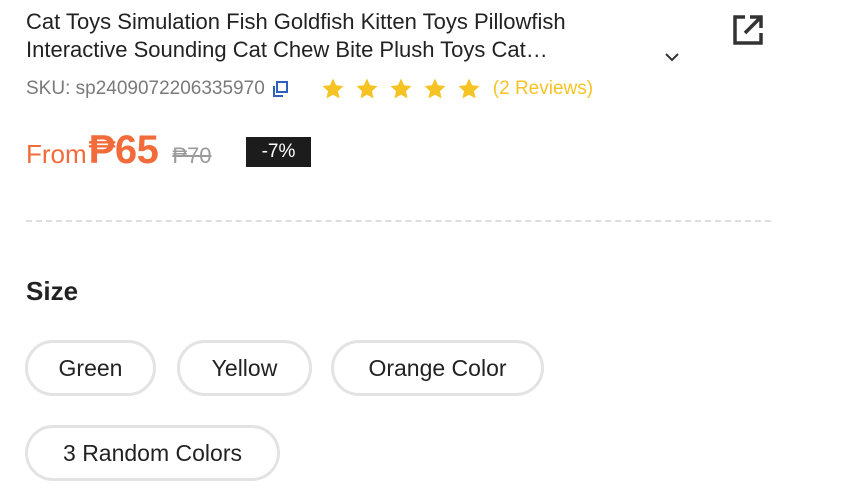 The height and width of the screenshot is (488, 867). Describe the element at coordinates (543, 89) in the screenshot. I see `reviews-link: (2 Reviews)` at that location.